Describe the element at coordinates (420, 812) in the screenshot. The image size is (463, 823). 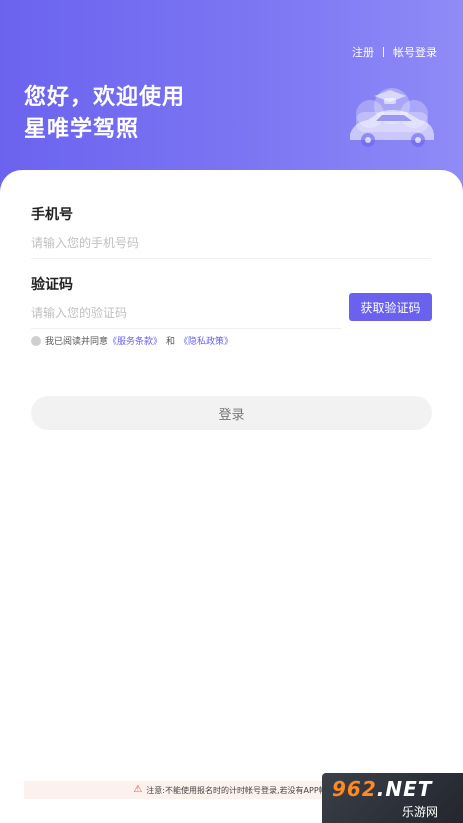
I see `watermark-subtitle: 乐游网` at that location.